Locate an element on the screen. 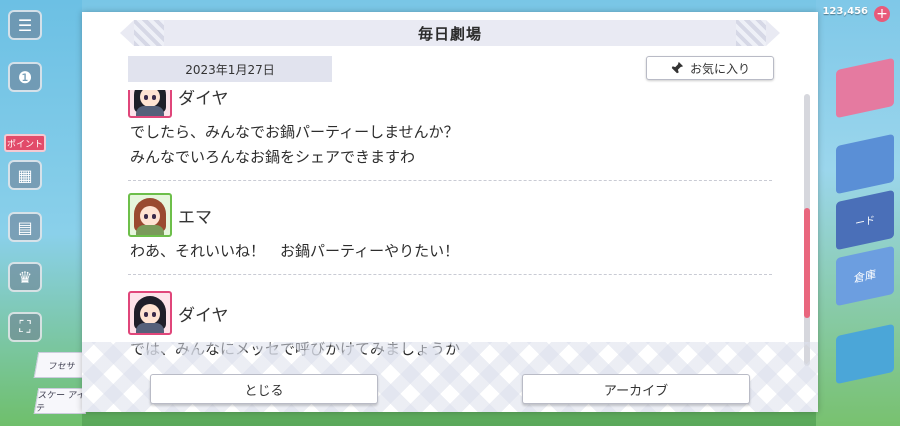  chat-message: ダイヤ では、みんなにメッセで呼びかけてみましょうか is located at coordinates (450, 330).